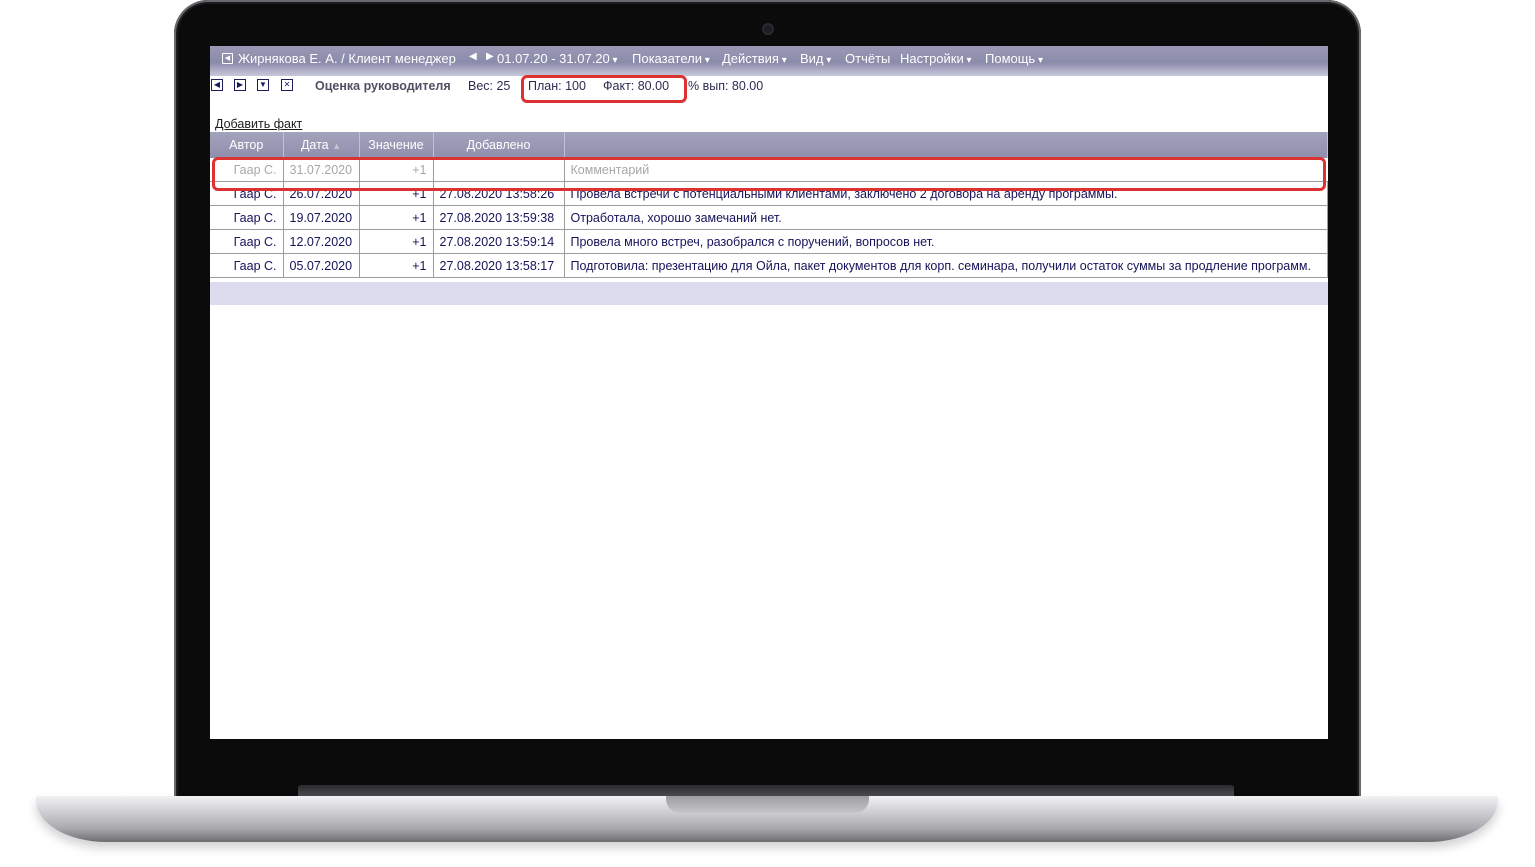 The height and width of the screenshot is (867, 1535). I want to click on indicator-percent: % вып: 80.00, so click(726, 86).